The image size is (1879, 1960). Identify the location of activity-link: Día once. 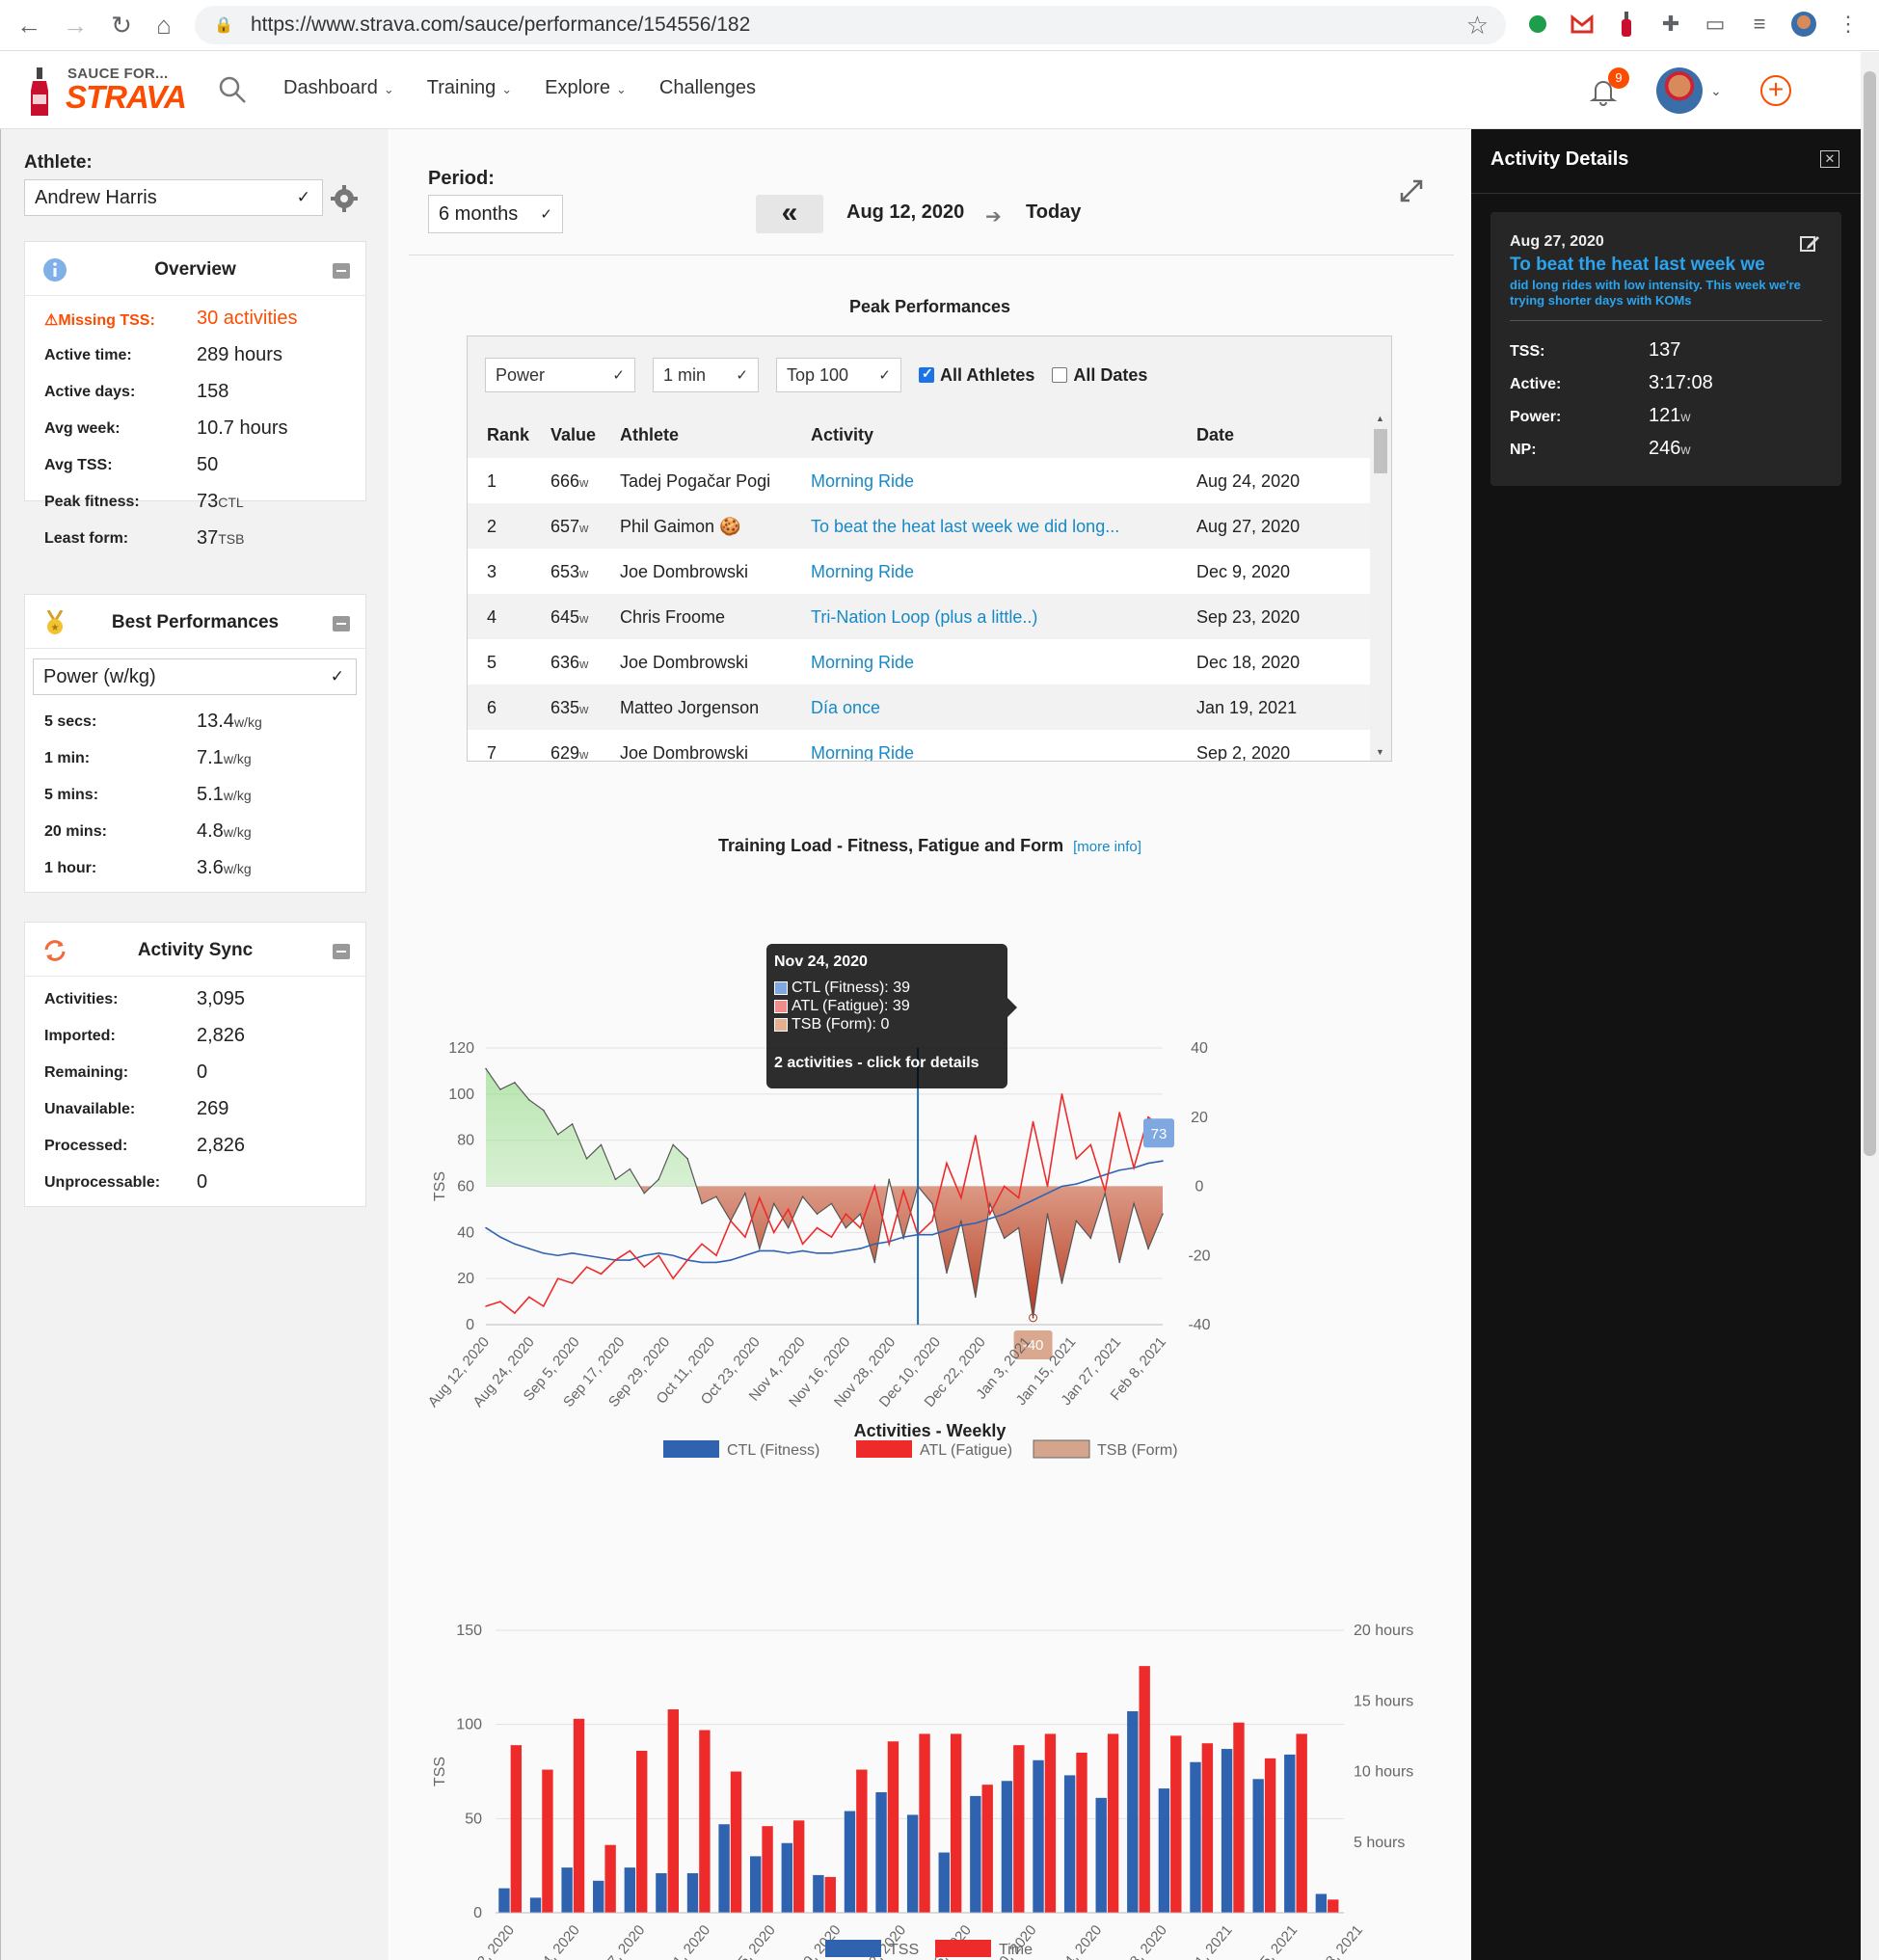
(845, 708).